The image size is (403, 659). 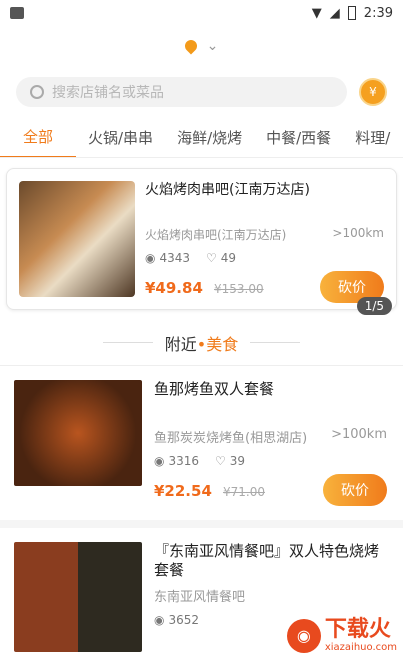 I want to click on bargain-button: 砍价, so click(x=355, y=490).